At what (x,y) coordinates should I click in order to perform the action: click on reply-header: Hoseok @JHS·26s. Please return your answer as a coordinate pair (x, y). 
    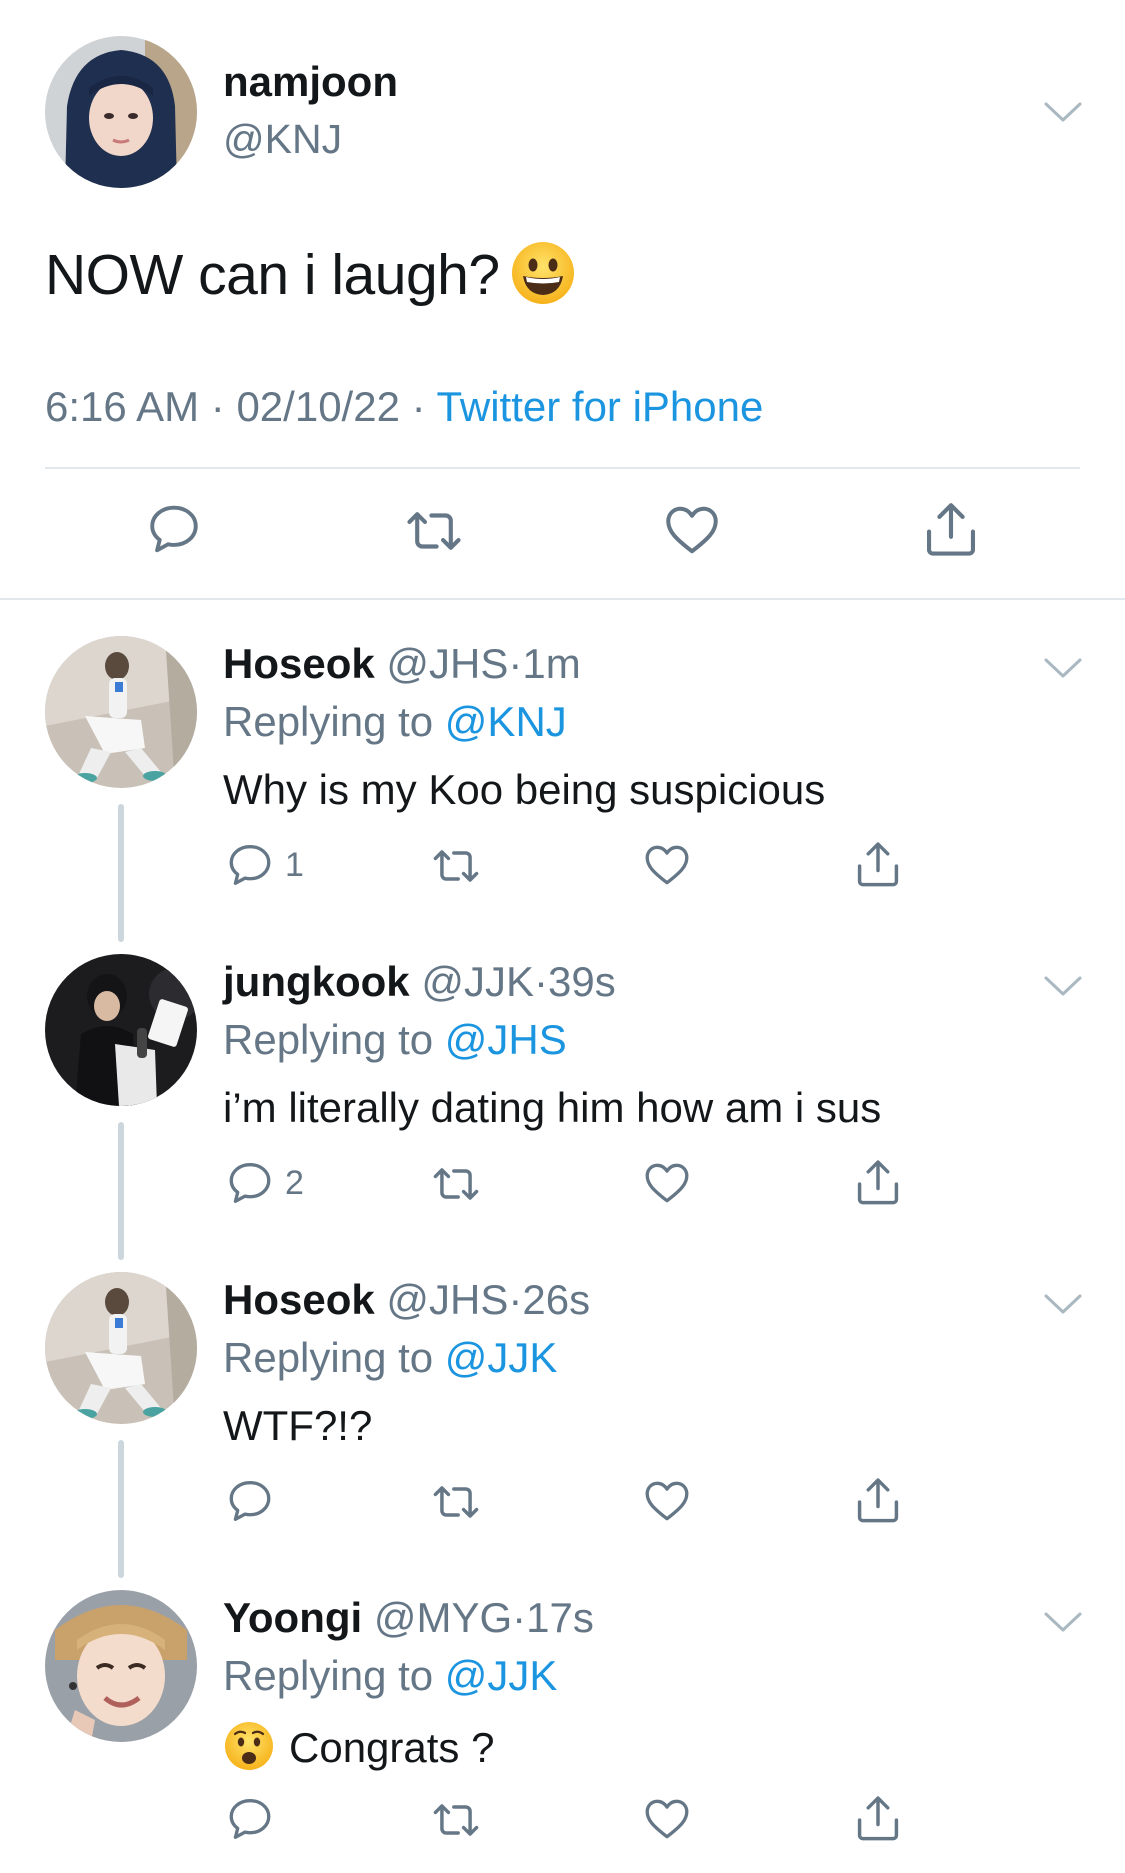
    Looking at the image, I should click on (406, 1300).